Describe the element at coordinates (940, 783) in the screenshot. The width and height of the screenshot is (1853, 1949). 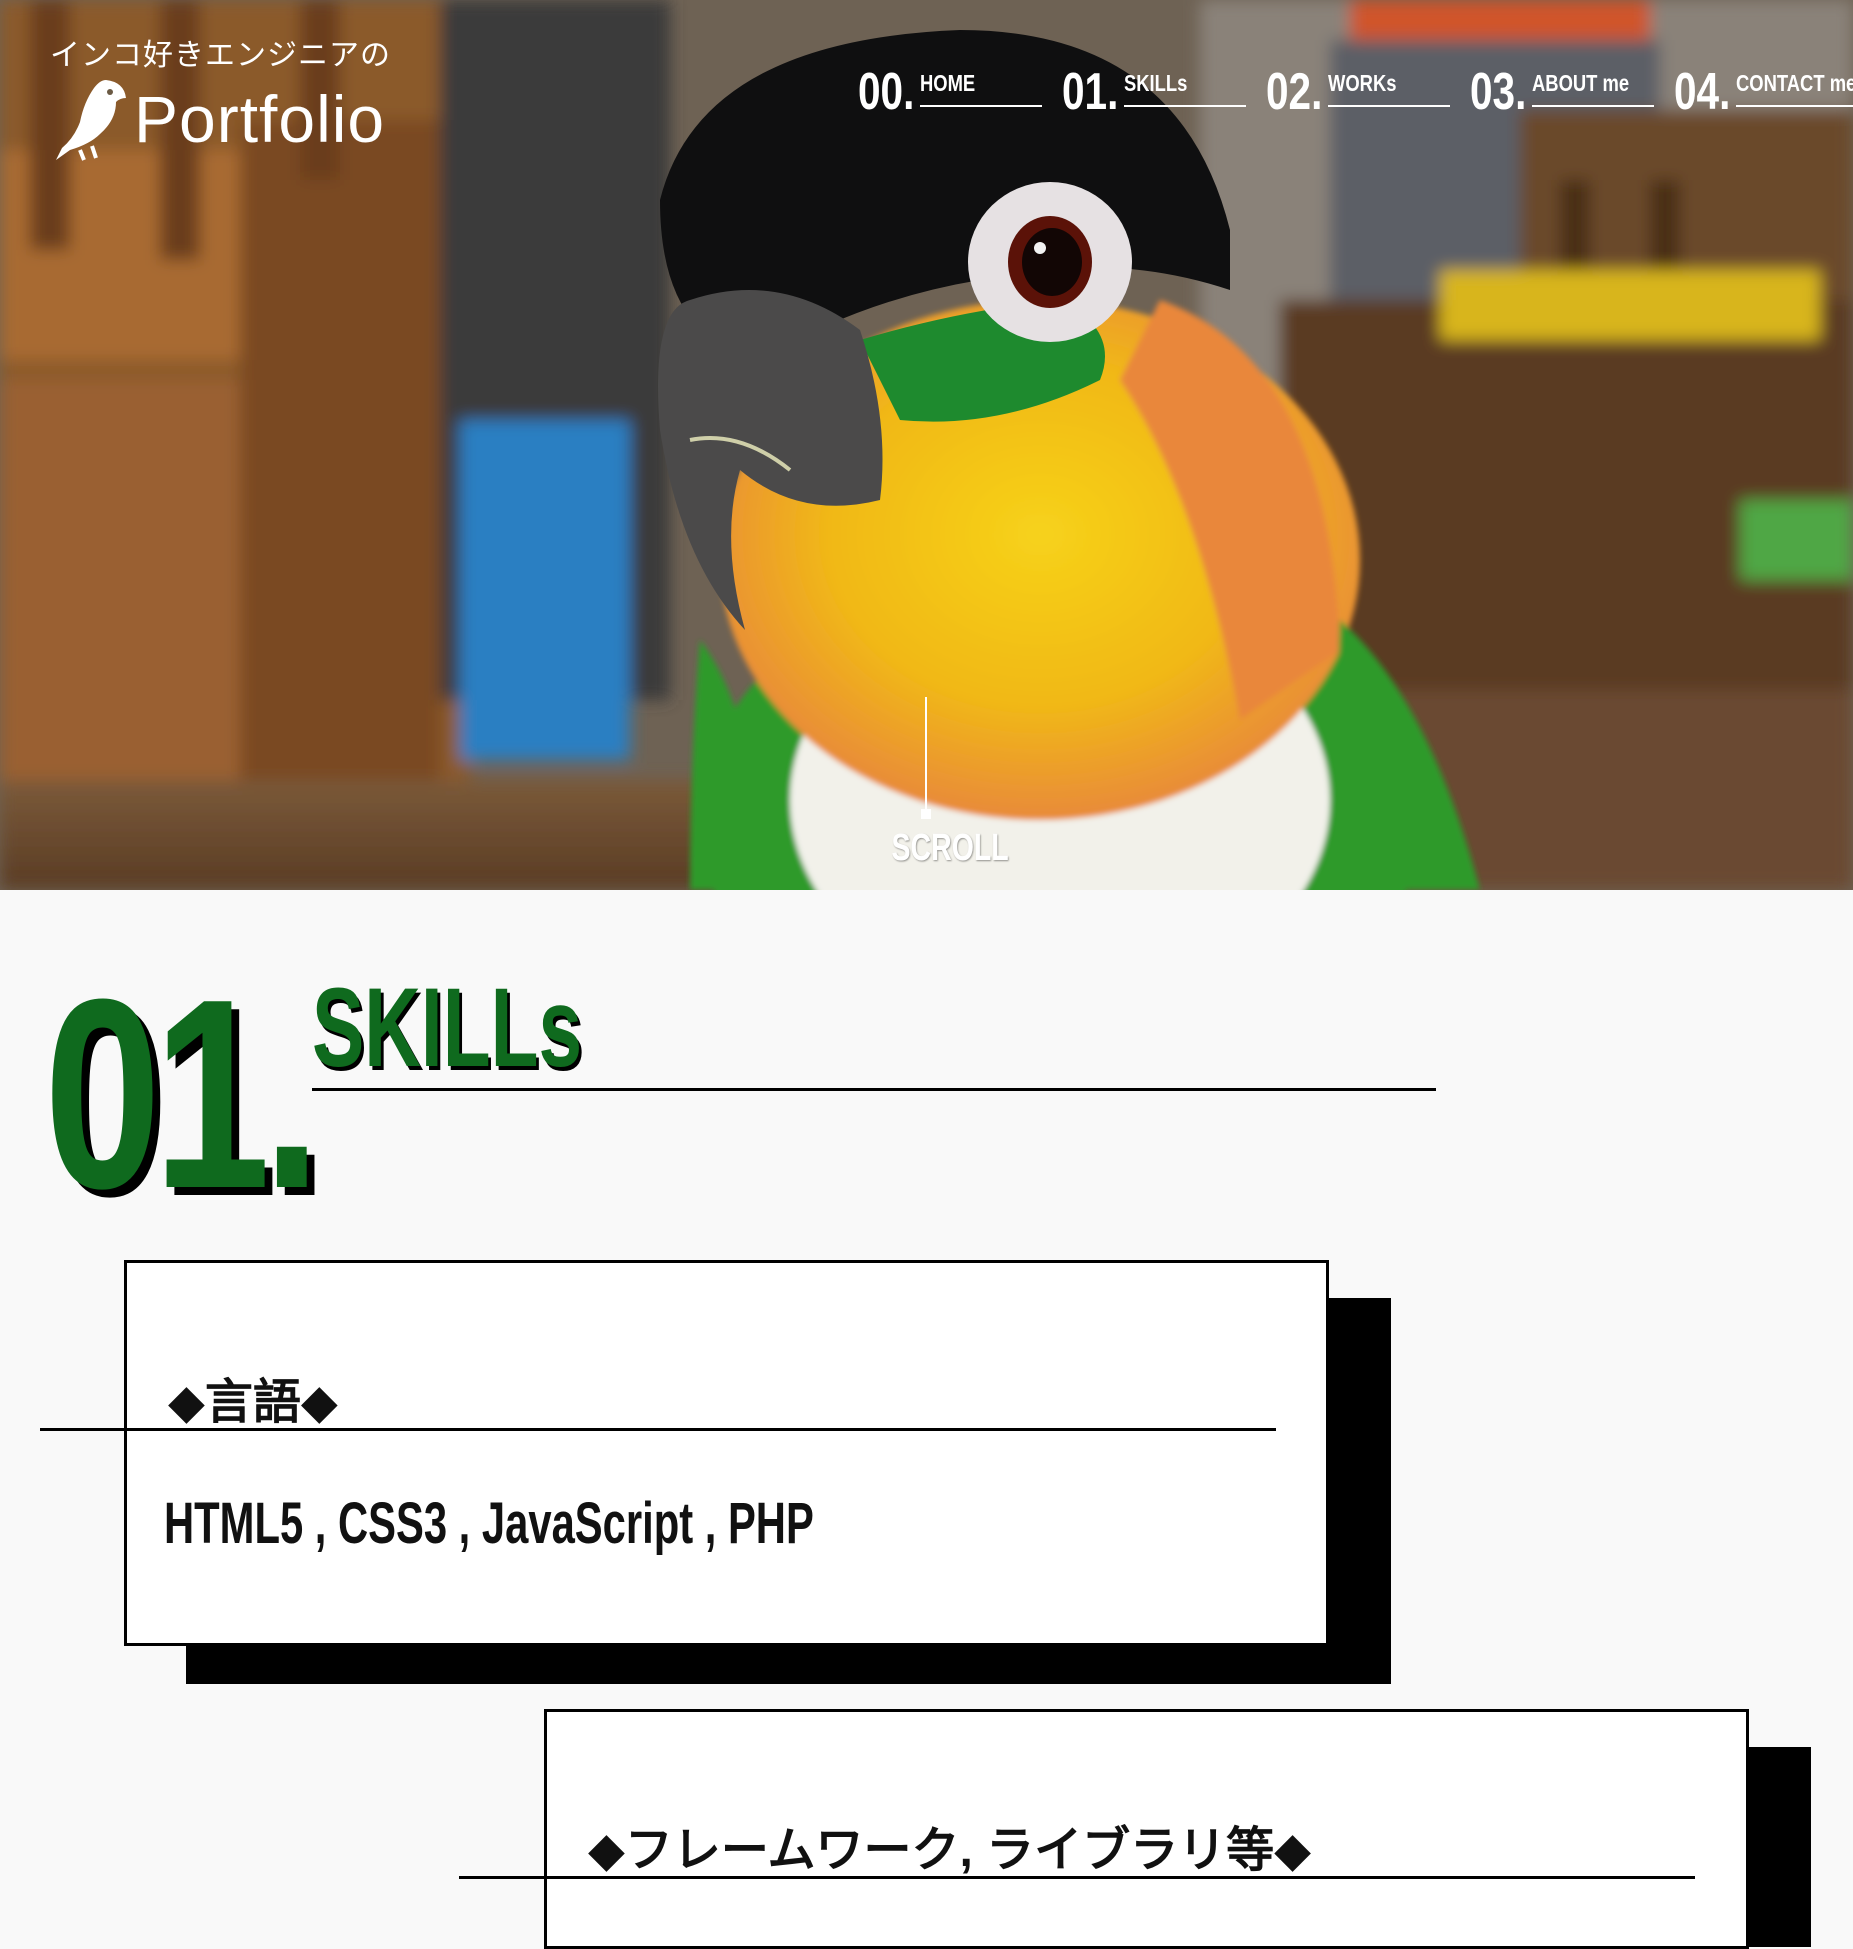
I see `scroll-indicator: SCROLL` at that location.